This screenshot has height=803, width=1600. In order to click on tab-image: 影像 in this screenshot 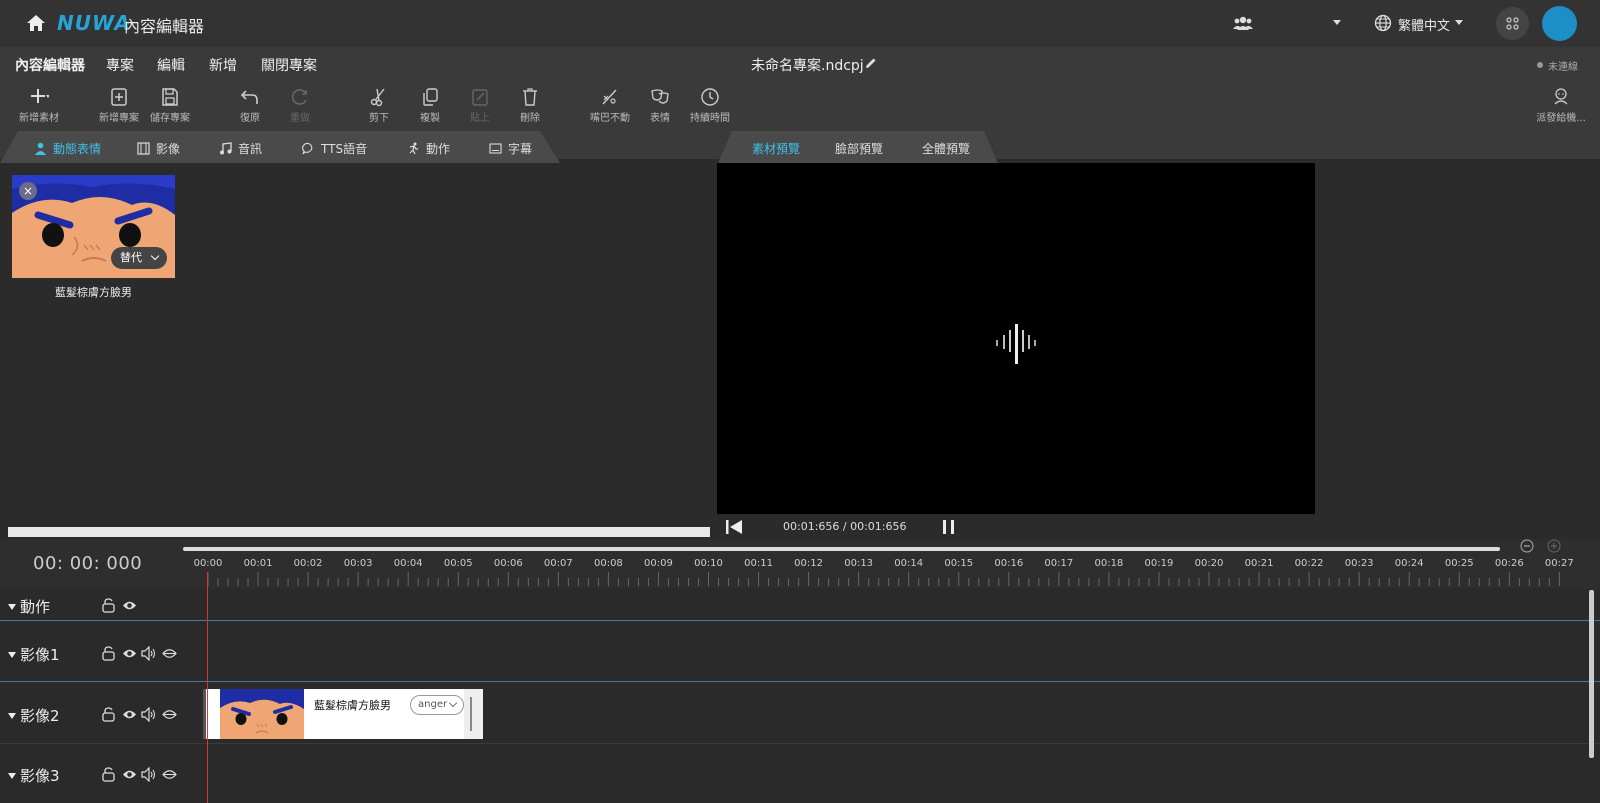, I will do `click(158, 148)`.